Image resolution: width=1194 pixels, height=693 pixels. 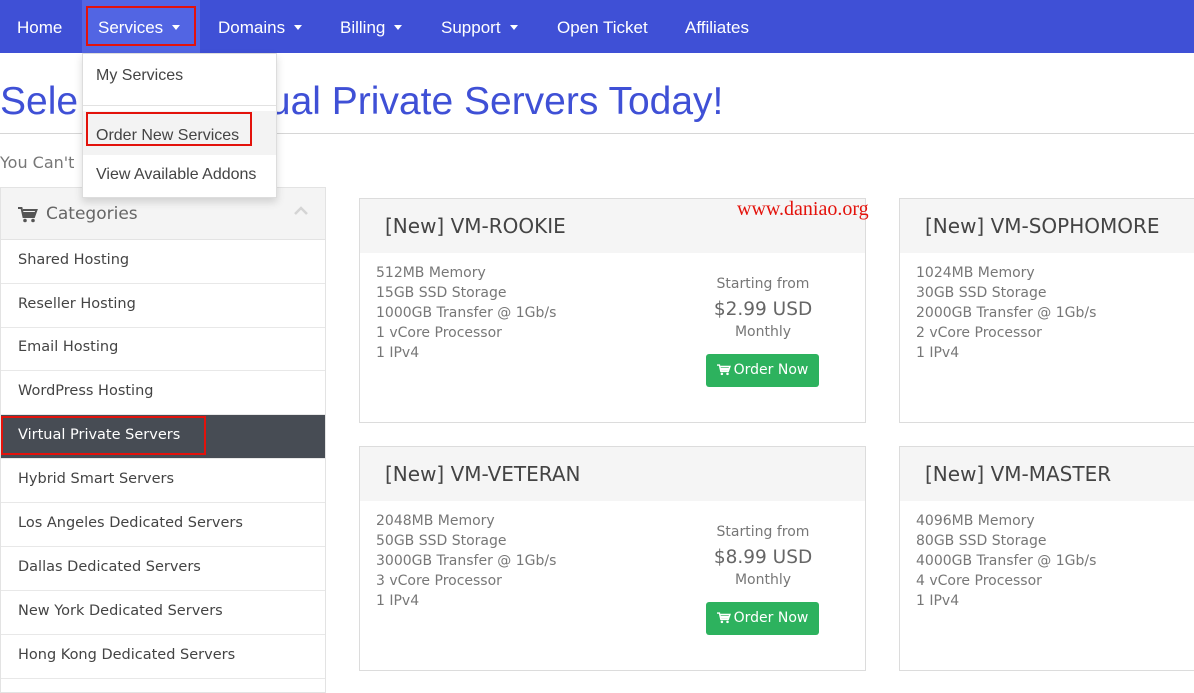 I want to click on sidebar-item-wordpress-hosting: WordPress Hosting, so click(x=163, y=393).